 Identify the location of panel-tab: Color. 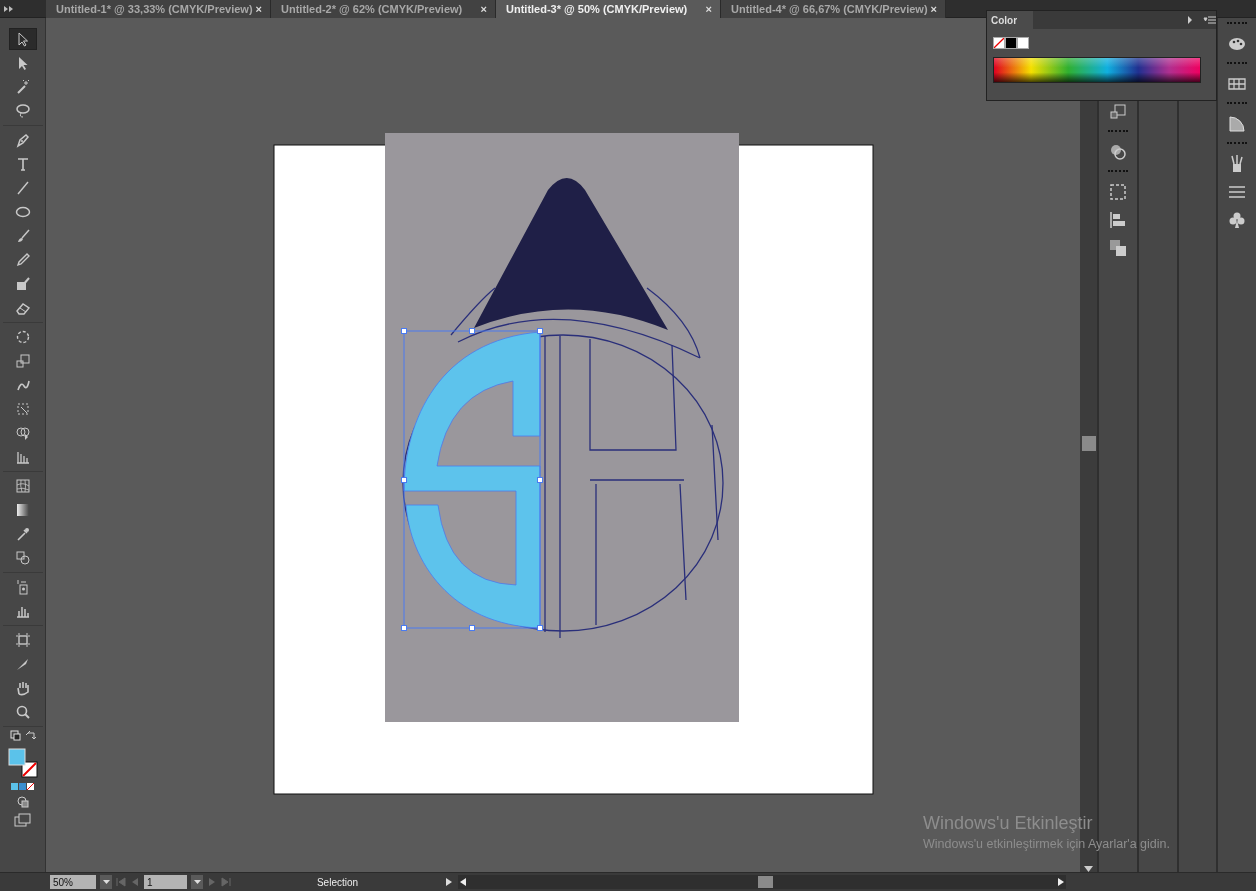
(1010, 20).